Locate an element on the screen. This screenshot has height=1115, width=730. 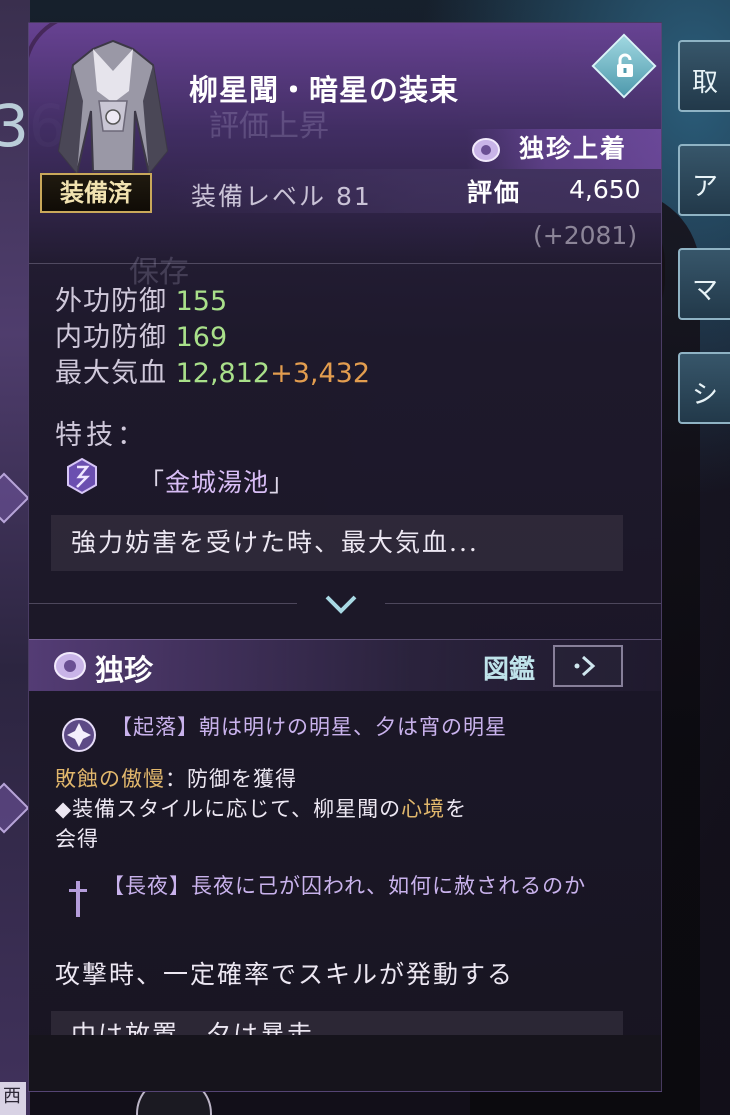
bottom-left-tab: 西 is located at coordinates (13, 1098).